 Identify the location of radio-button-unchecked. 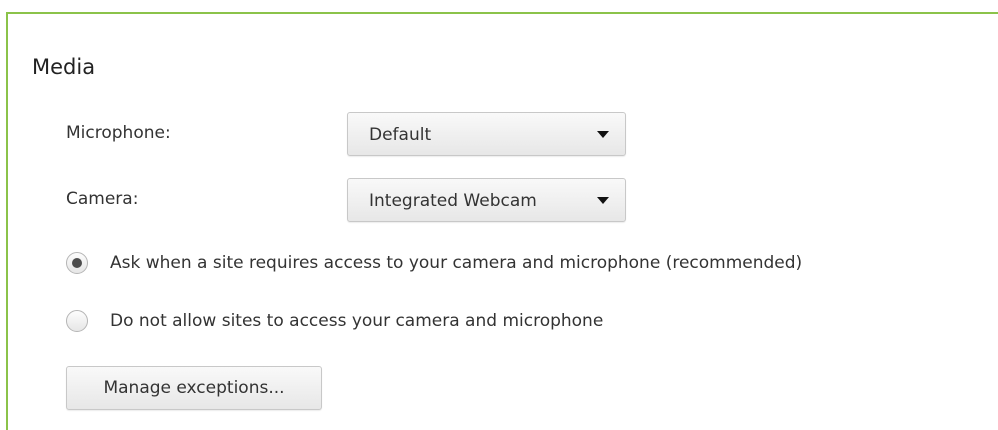
(77, 321).